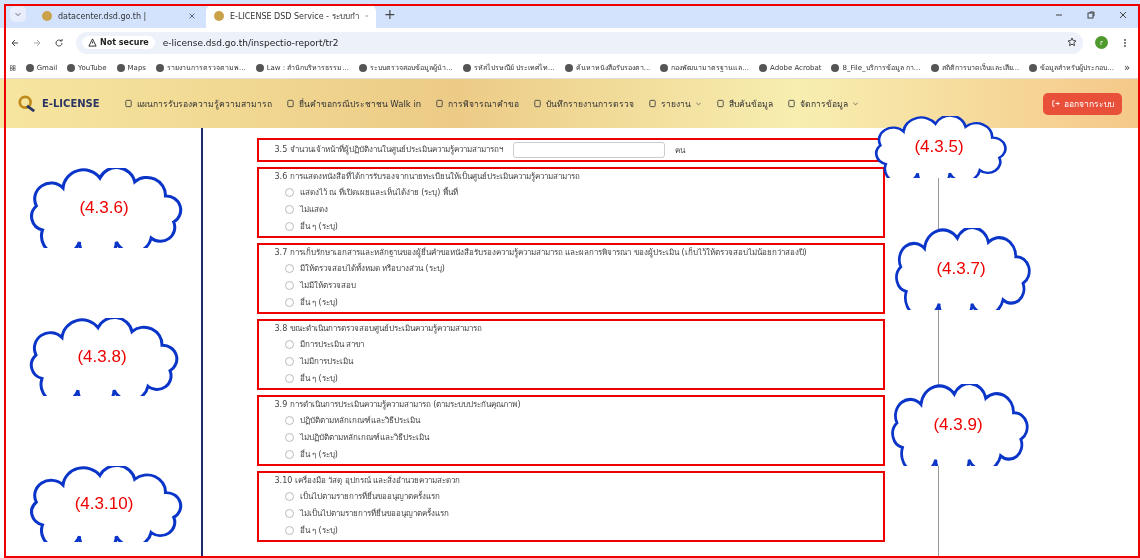 Image resolution: width=1140 pixels, height=558 pixels. What do you see at coordinates (588, 150) in the screenshot?
I see `input-field` at bounding box center [588, 150].